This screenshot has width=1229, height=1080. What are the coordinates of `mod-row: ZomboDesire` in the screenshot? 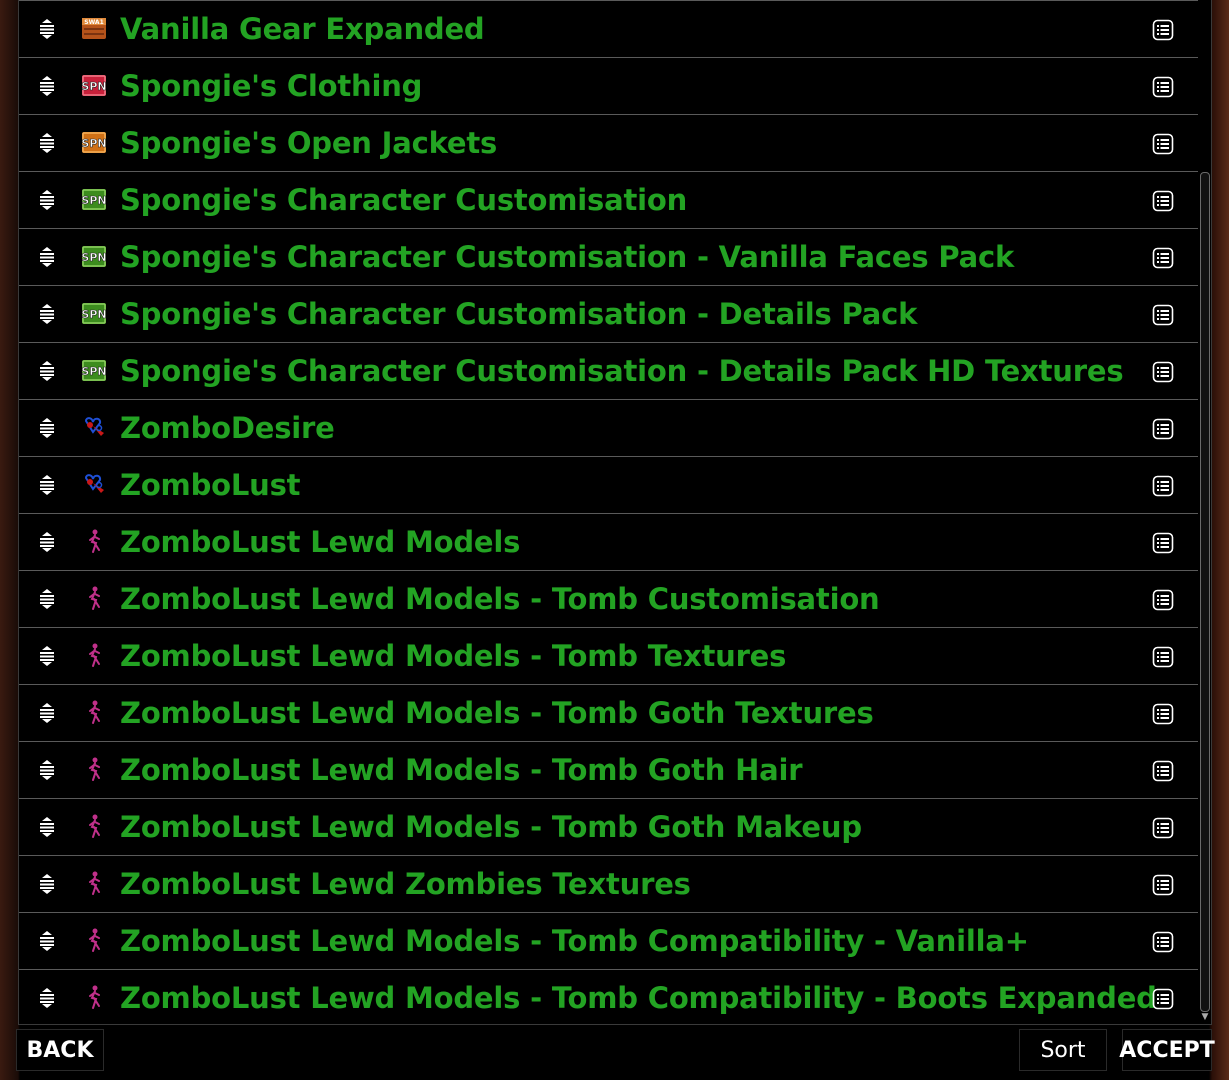 It's located at (608, 427).